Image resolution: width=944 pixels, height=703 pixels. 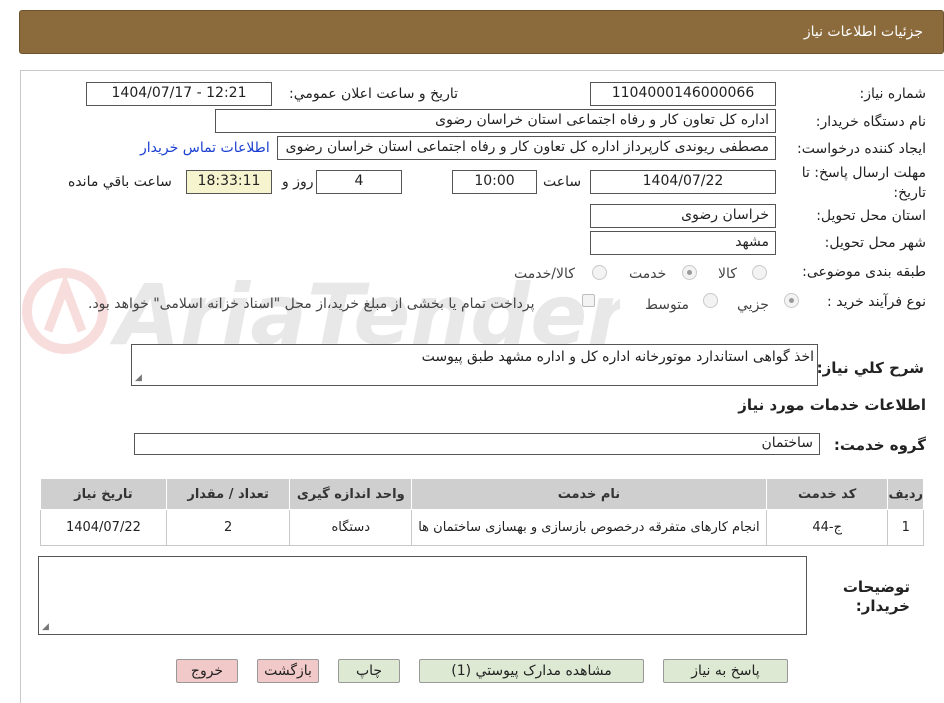 What do you see at coordinates (753, 305) in the screenshot?
I see `process-option-minor: جزيي` at bounding box center [753, 305].